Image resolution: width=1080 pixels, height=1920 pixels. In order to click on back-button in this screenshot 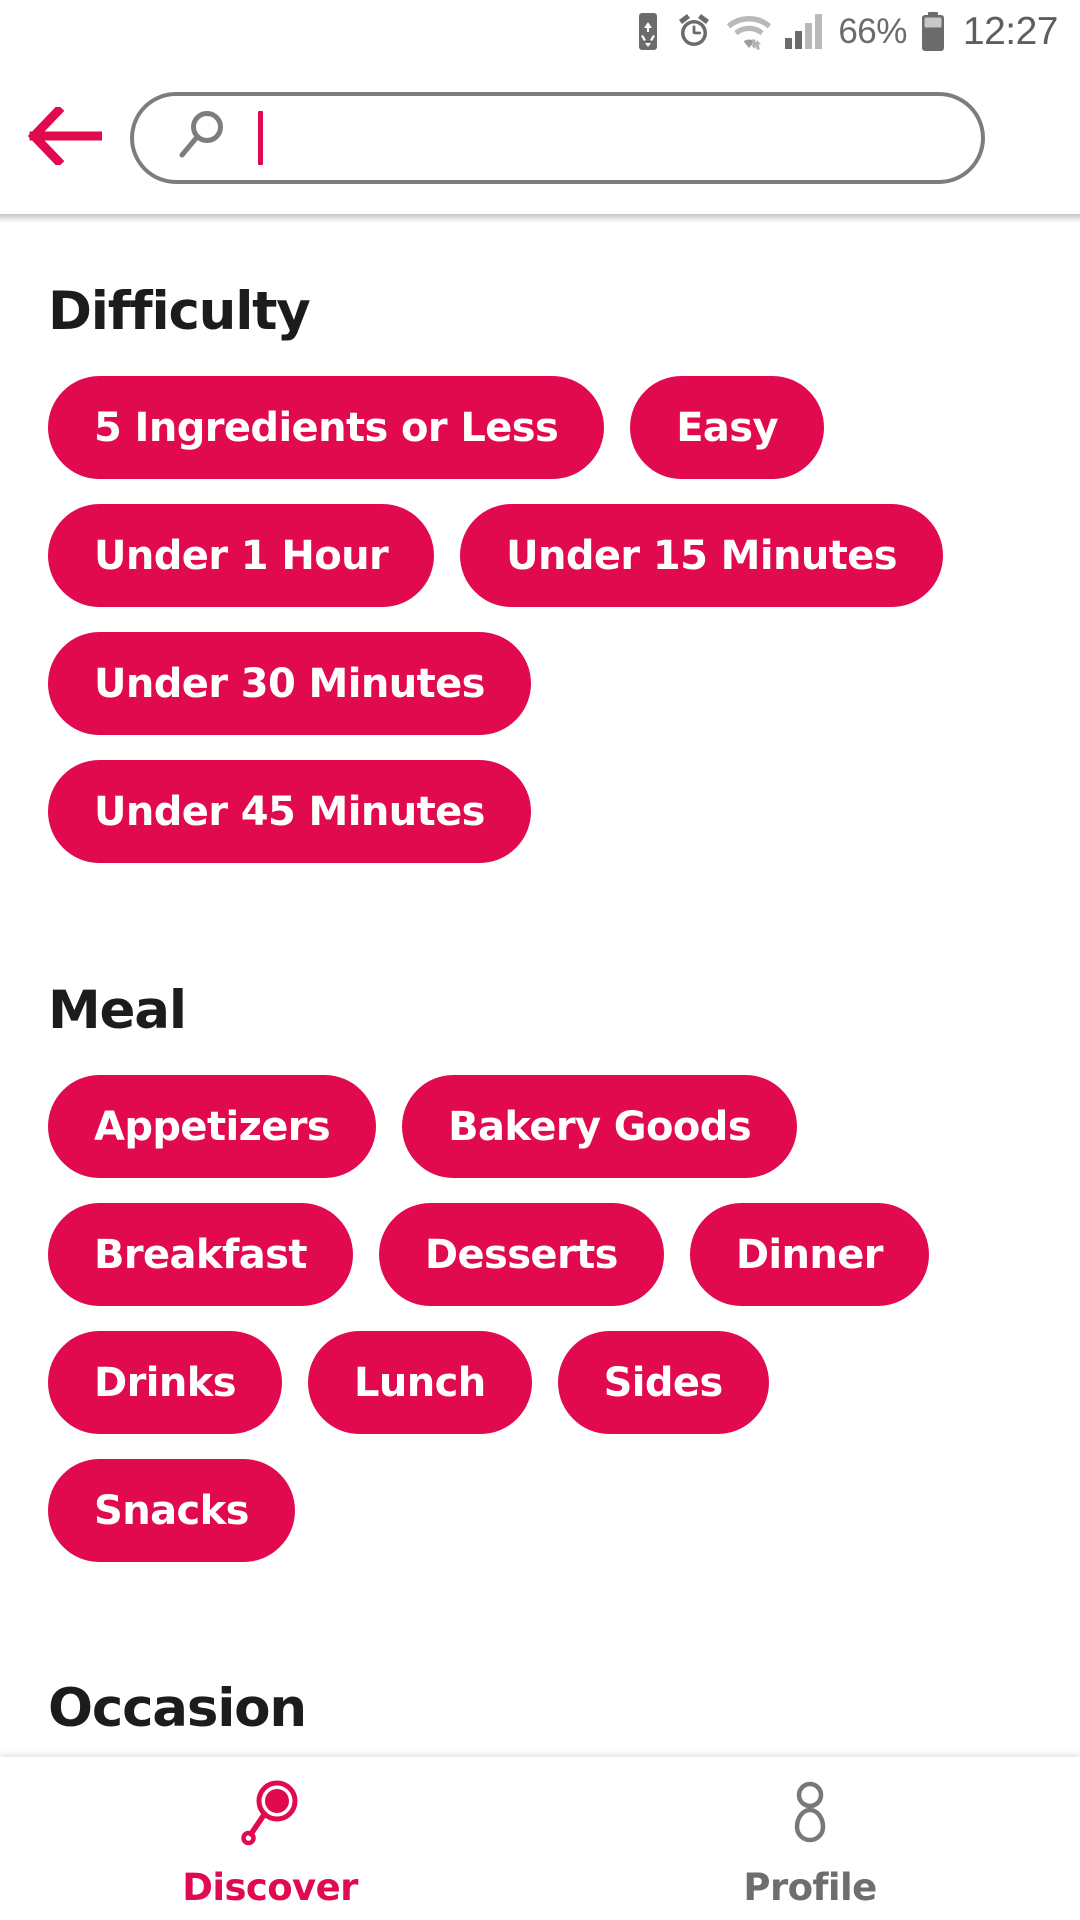, I will do `click(65, 138)`.